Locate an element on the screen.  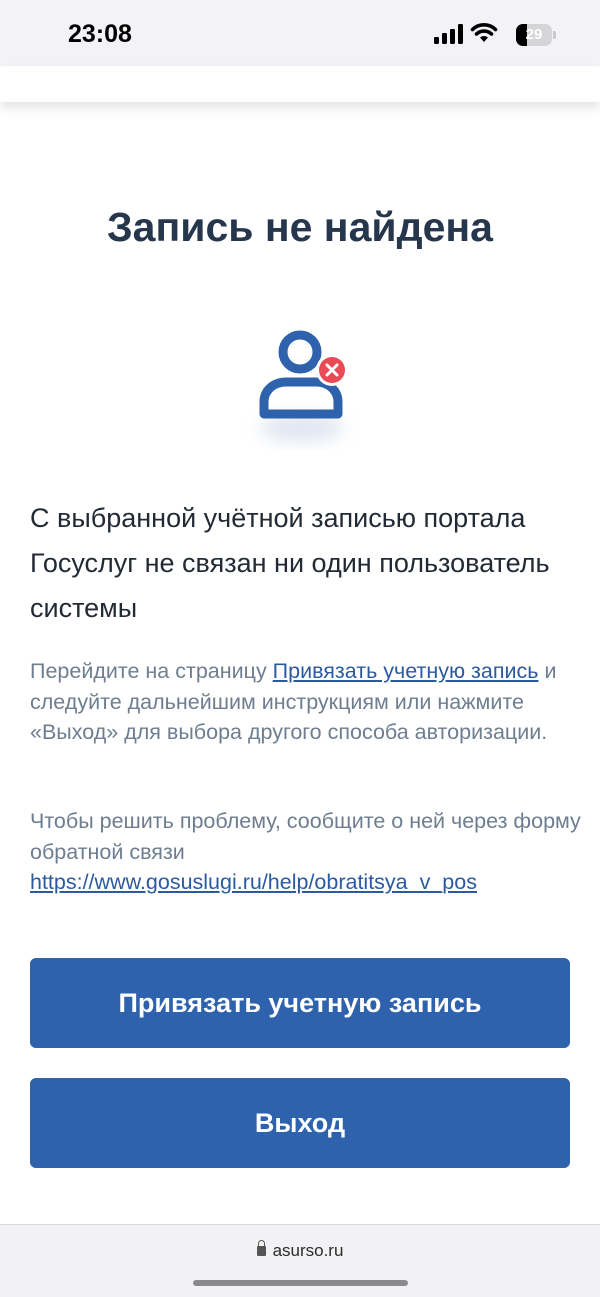
home-indicator is located at coordinates (300, 1283).